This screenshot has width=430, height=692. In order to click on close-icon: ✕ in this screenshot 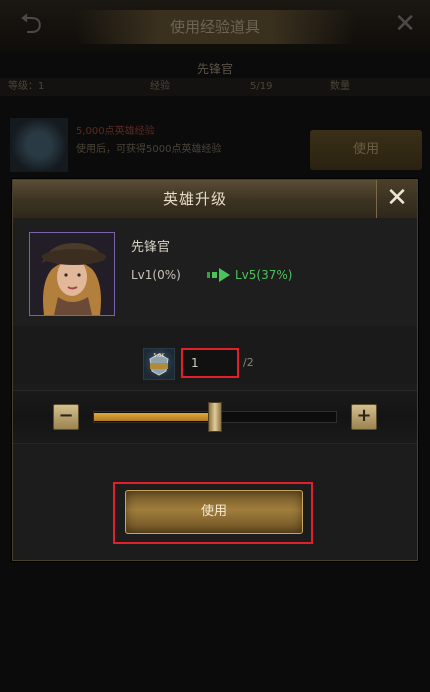, I will do `click(397, 198)`.